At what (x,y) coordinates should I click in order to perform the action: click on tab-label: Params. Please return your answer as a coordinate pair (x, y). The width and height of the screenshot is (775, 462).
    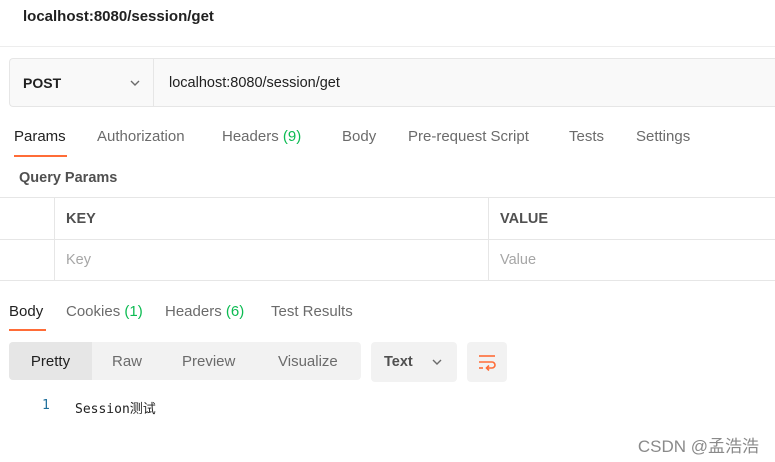
    Looking at the image, I should click on (40, 136).